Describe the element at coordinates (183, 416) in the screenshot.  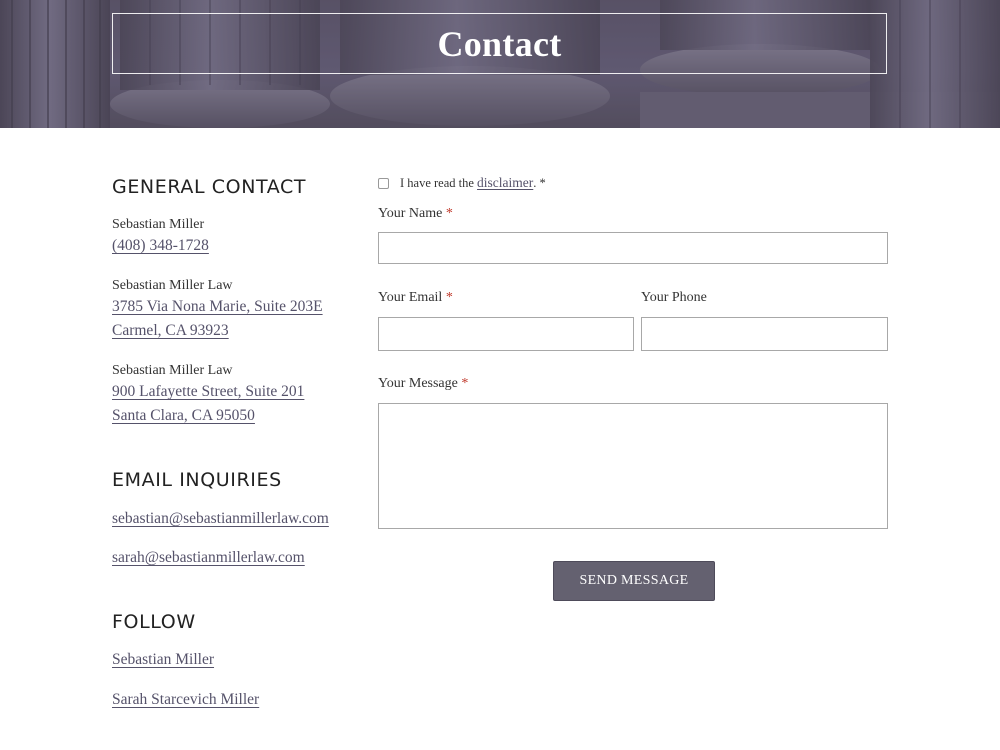
I see `office2-address-line2-link: Santa Clara, CA 95050` at that location.